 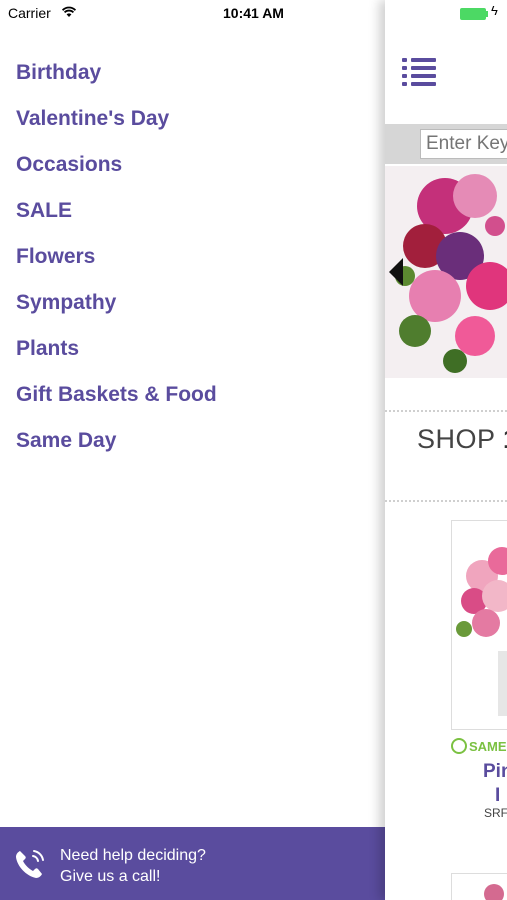 I want to click on menu-item-birthday: Birthday, so click(x=116, y=79).